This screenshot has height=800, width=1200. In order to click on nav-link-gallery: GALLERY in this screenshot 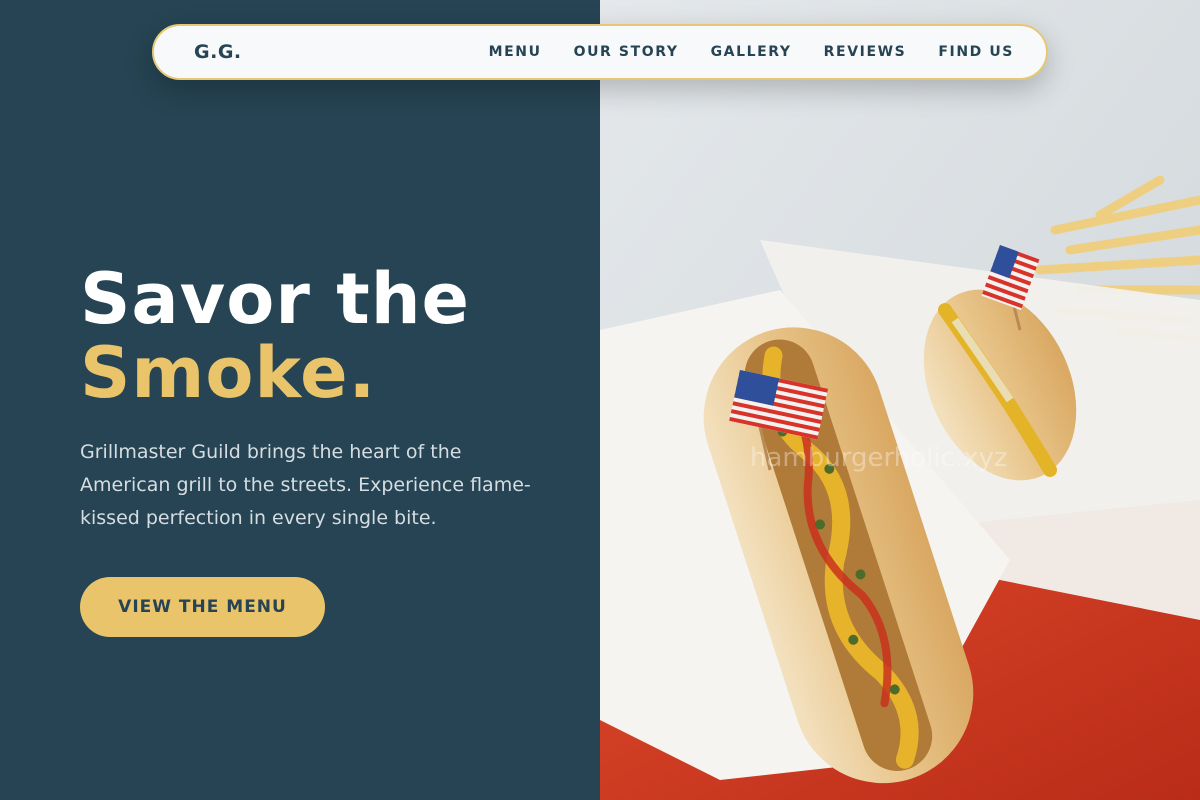, I will do `click(751, 52)`.